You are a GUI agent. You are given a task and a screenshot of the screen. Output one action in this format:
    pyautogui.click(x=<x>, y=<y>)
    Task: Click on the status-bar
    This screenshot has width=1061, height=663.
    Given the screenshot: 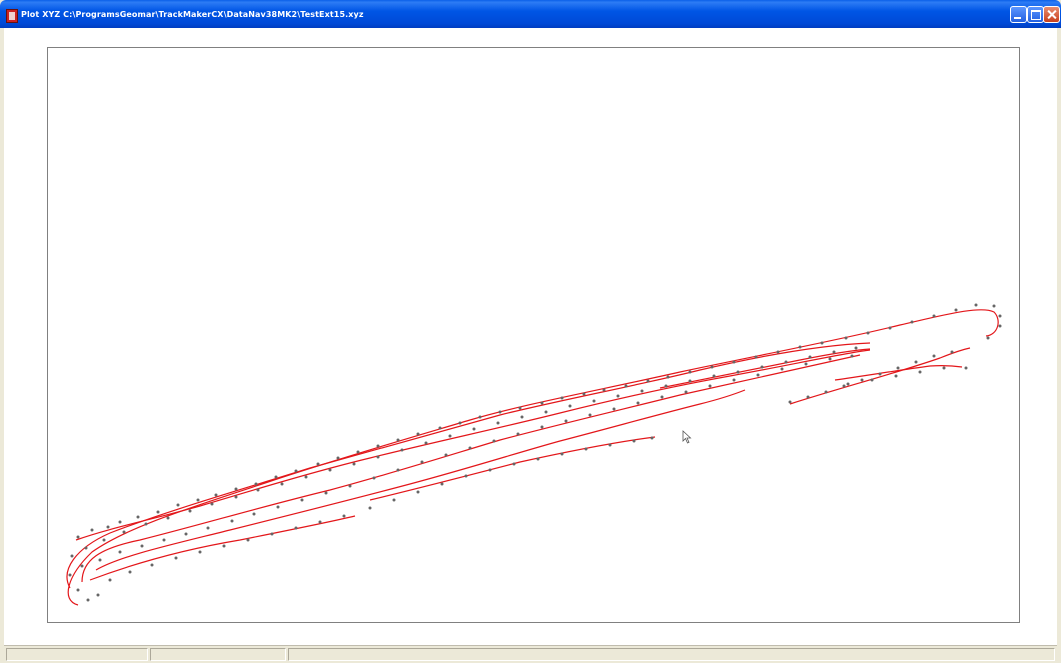 What is the action you would take?
    pyautogui.click(x=530, y=654)
    